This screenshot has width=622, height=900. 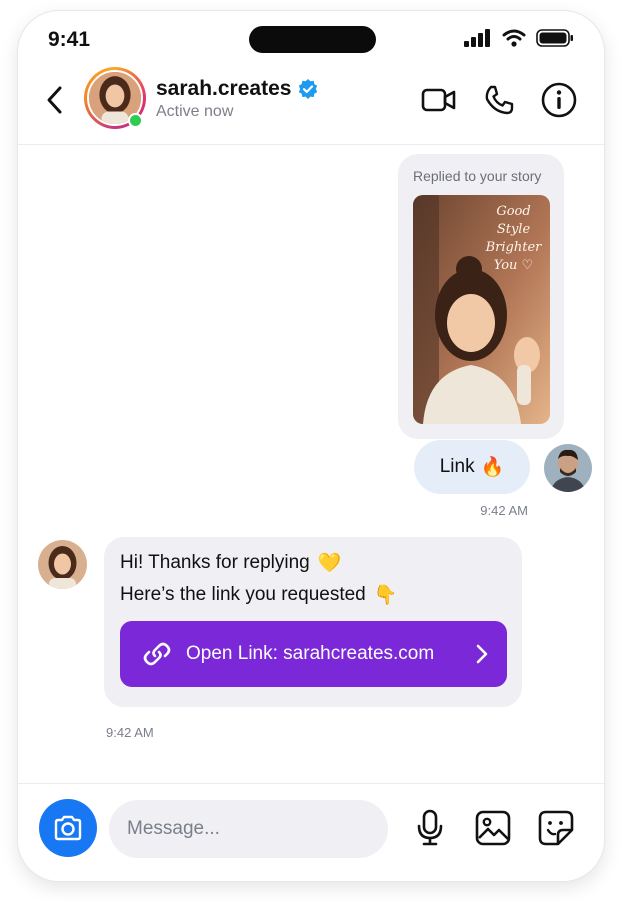 What do you see at coordinates (55, 100) in the screenshot?
I see `back-chevron-icon` at bounding box center [55, 100].